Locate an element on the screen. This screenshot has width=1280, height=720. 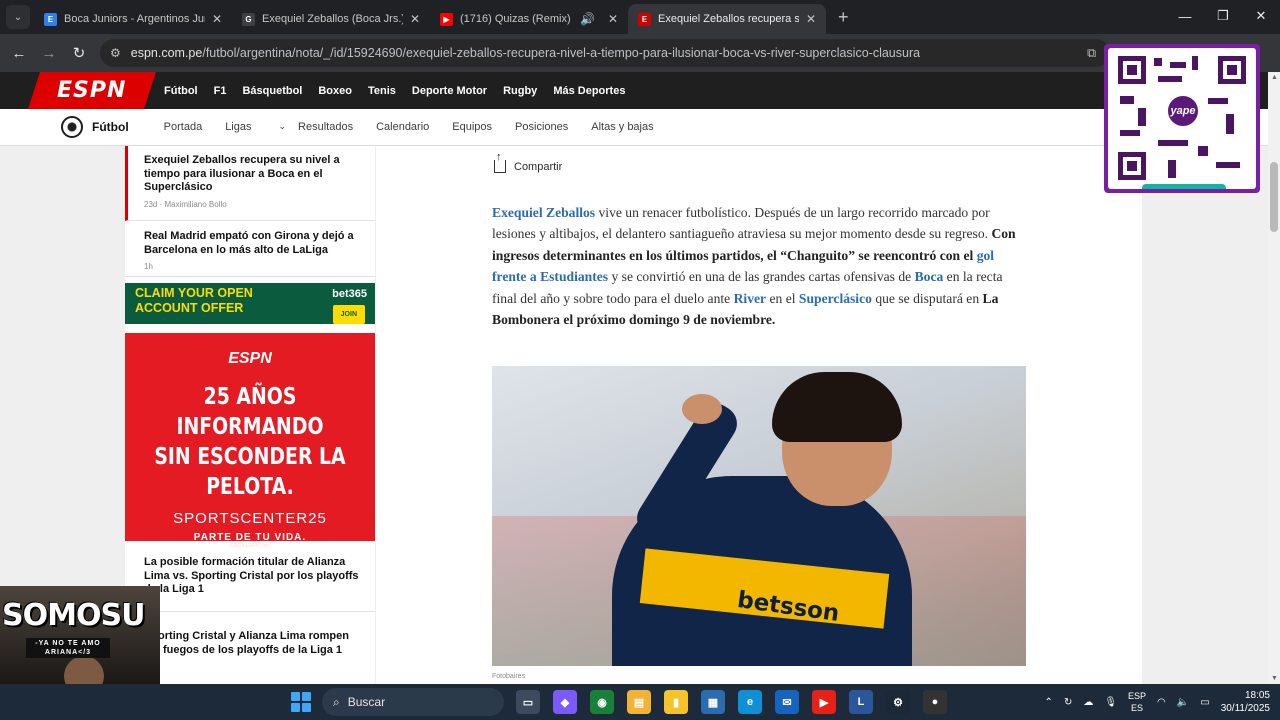
tab-zeballos-espn: E Exequiel Zeballos recupera su n ✕ is located at coordinates (727, 19).